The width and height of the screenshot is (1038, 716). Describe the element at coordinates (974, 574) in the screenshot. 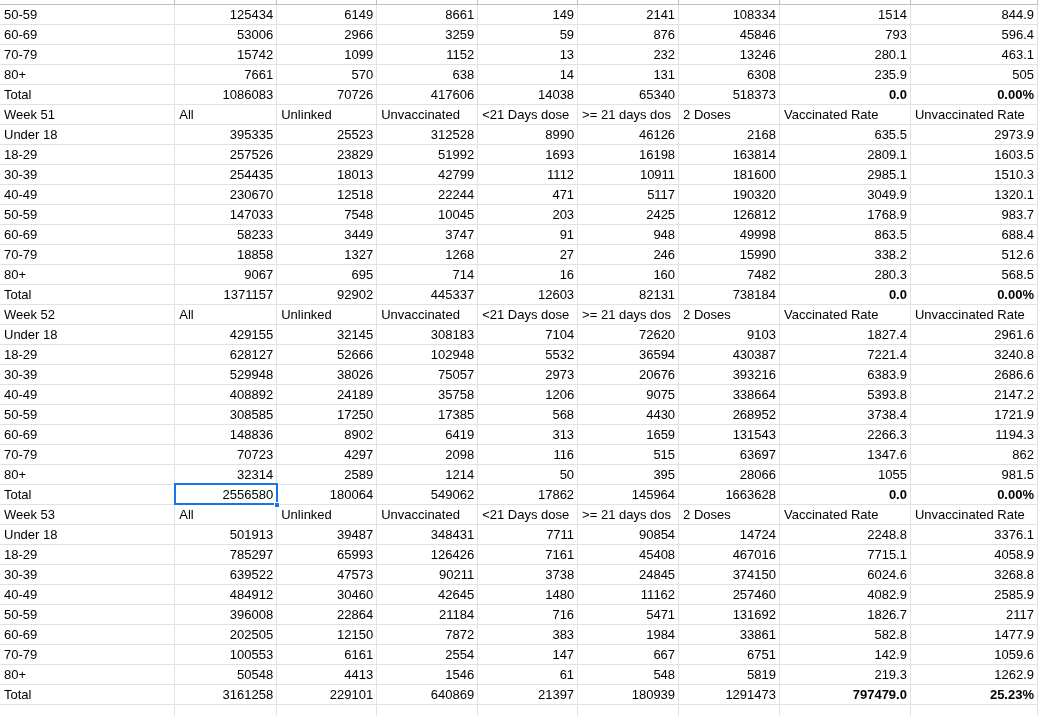

I see `table-cell: 3268.8` at that location.